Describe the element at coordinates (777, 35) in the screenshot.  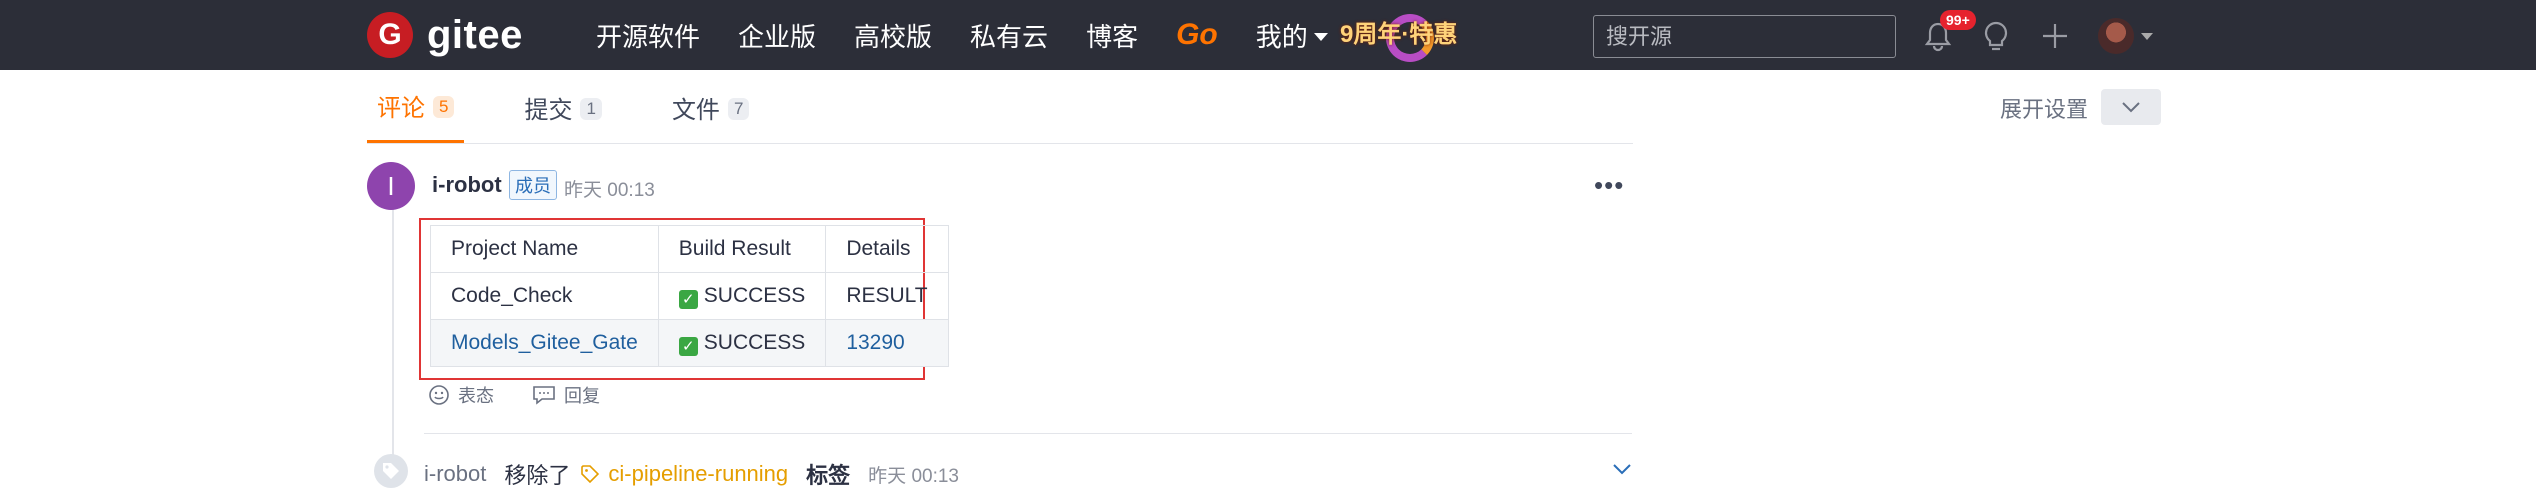
I see `nav-item-enterprise: 企业版` at that location.